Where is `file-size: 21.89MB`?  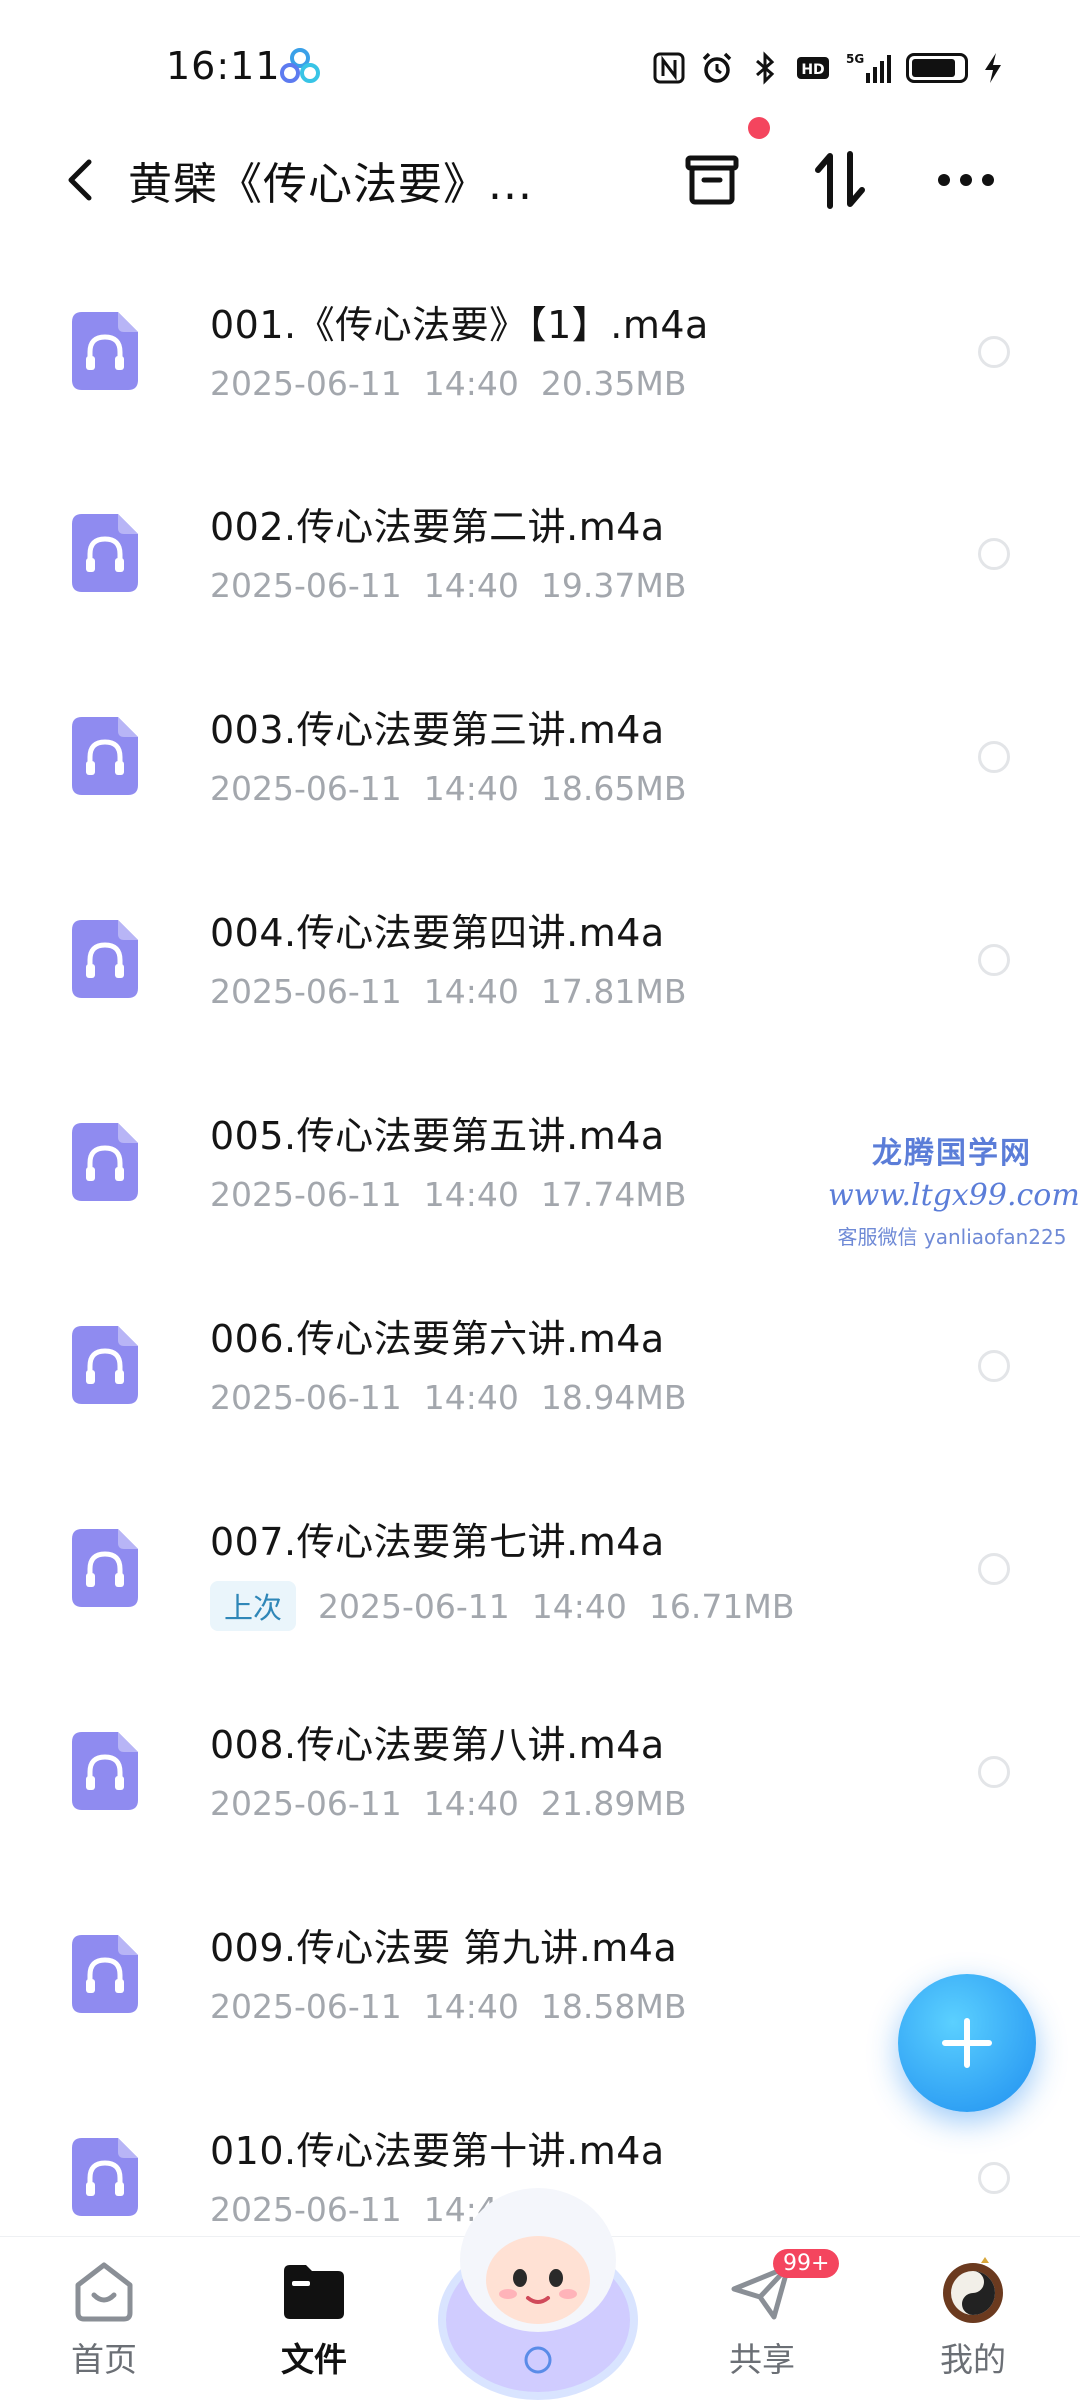 file-size: 21.89MB is located at coordinates (613, 1803).